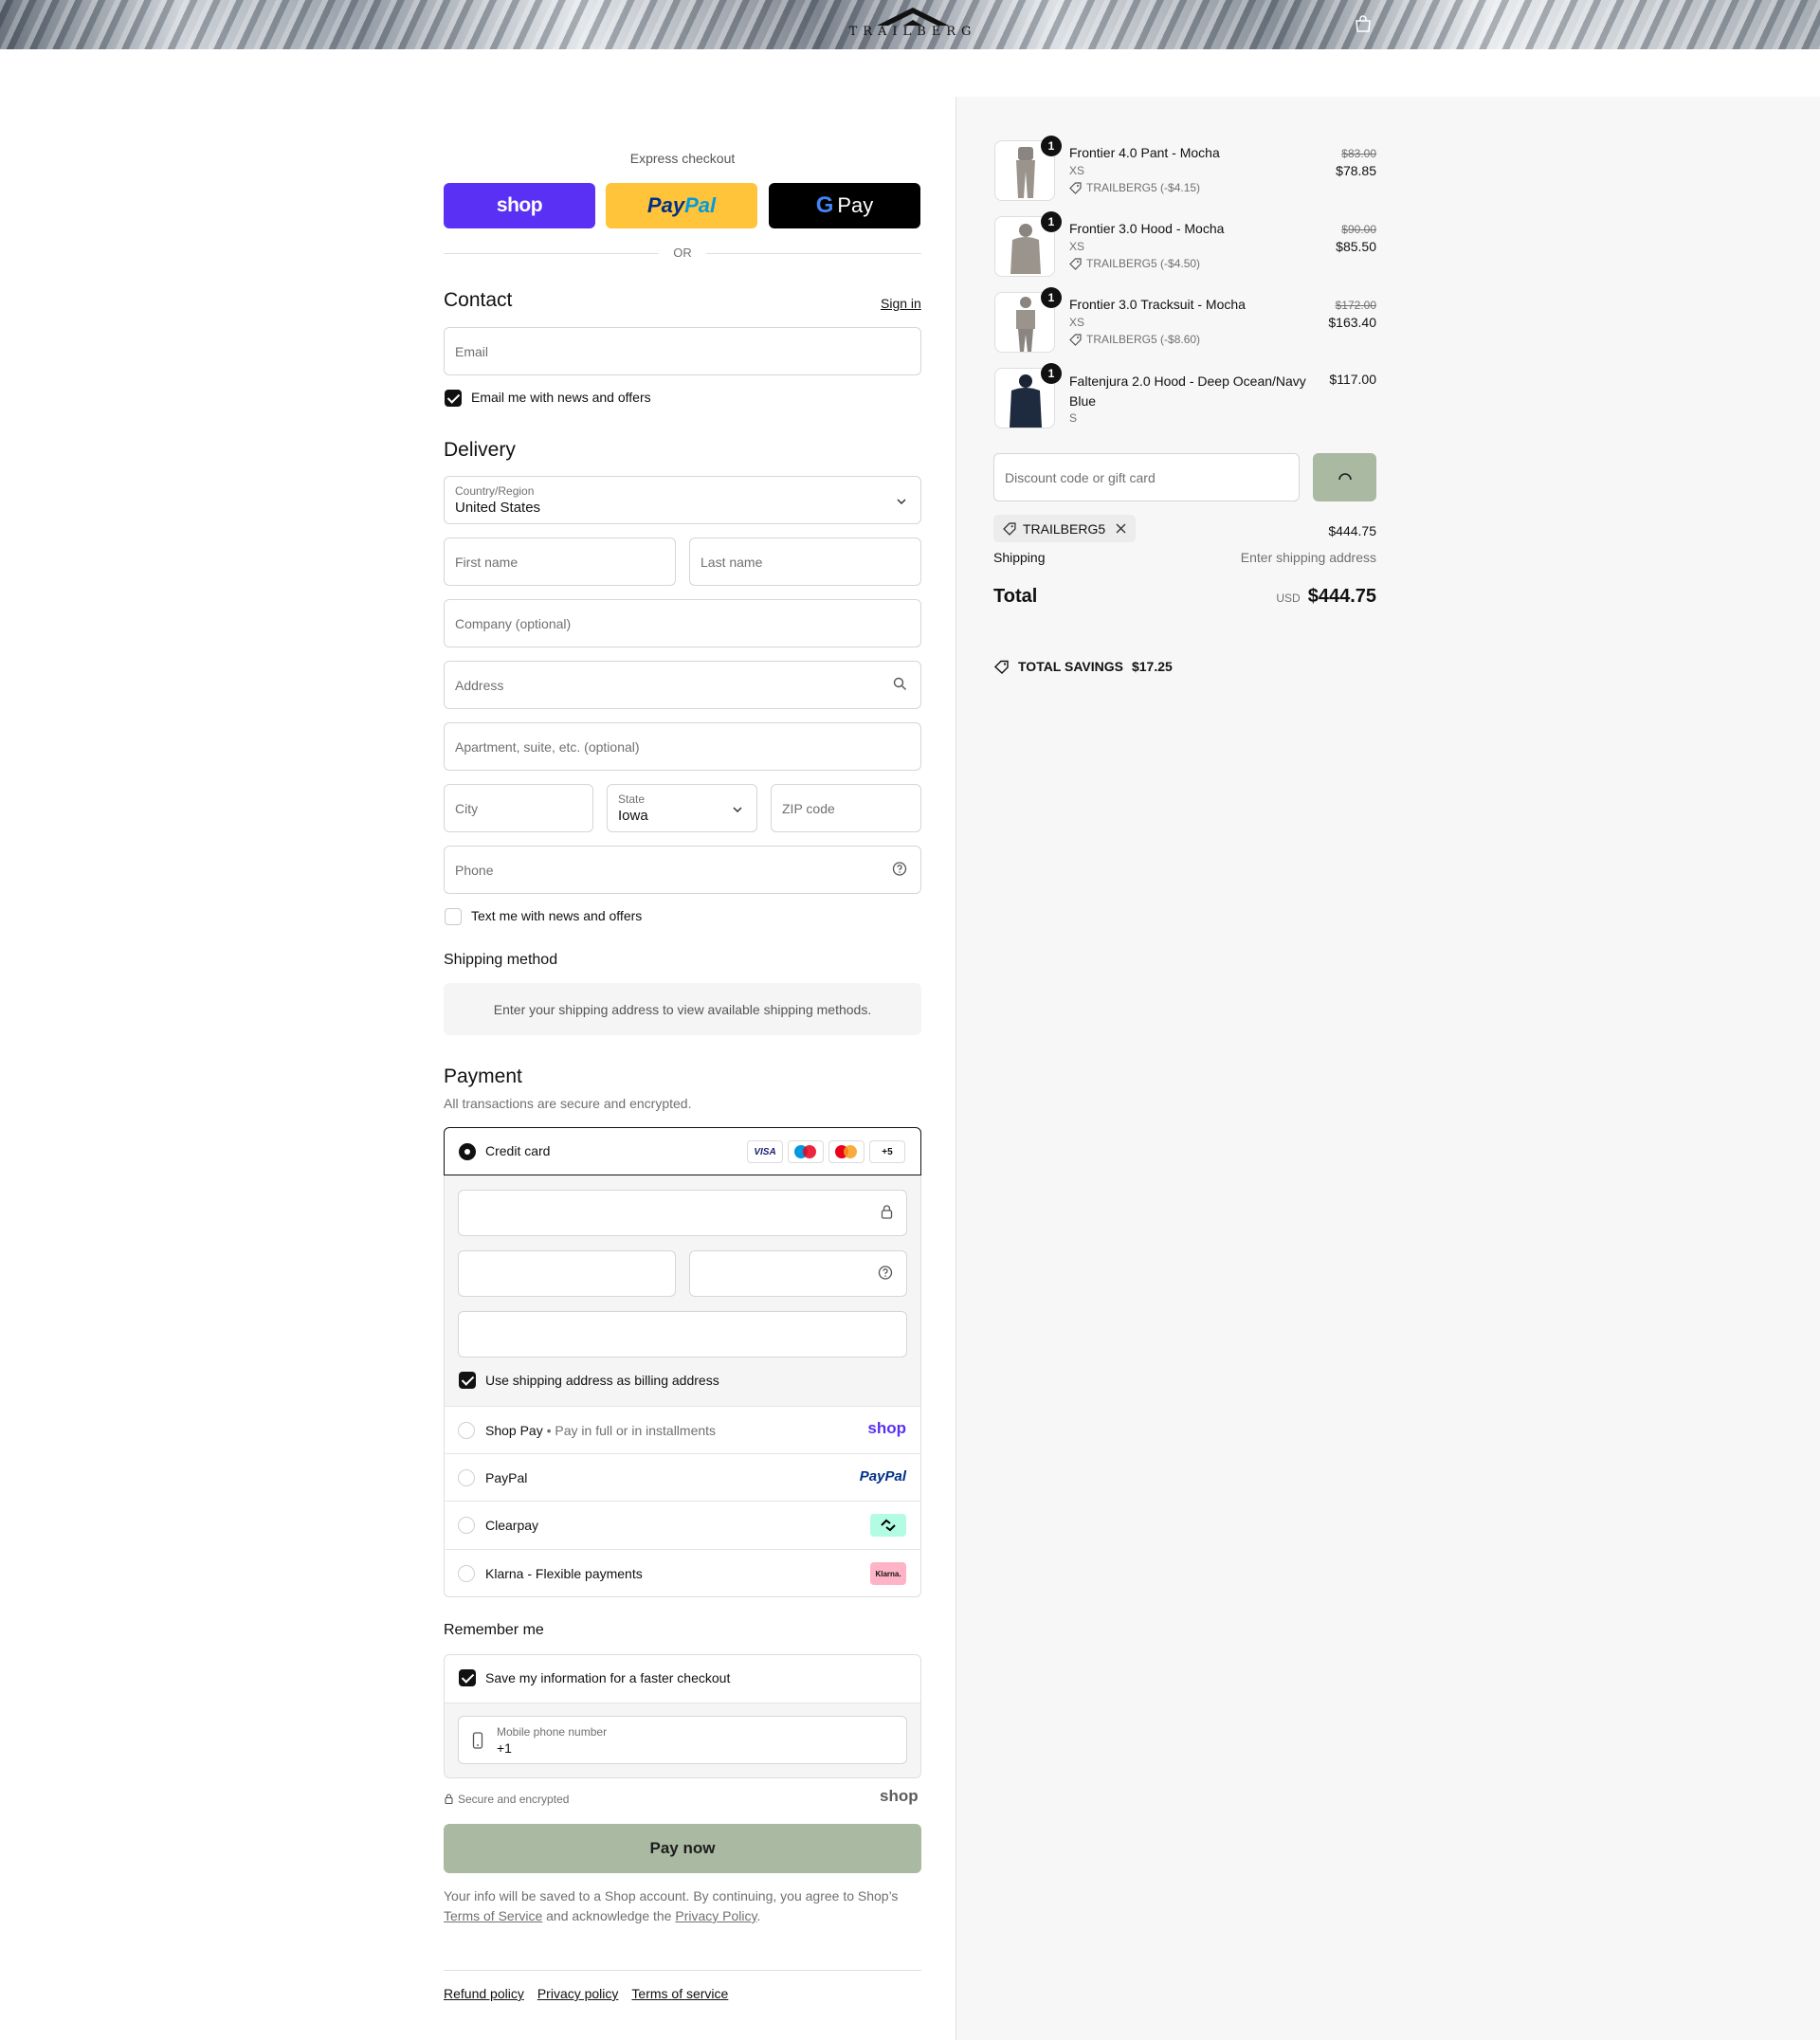 The image size is (1820, 2040). I want to click on klarna-logo: Klarna., so click(888, 1574).